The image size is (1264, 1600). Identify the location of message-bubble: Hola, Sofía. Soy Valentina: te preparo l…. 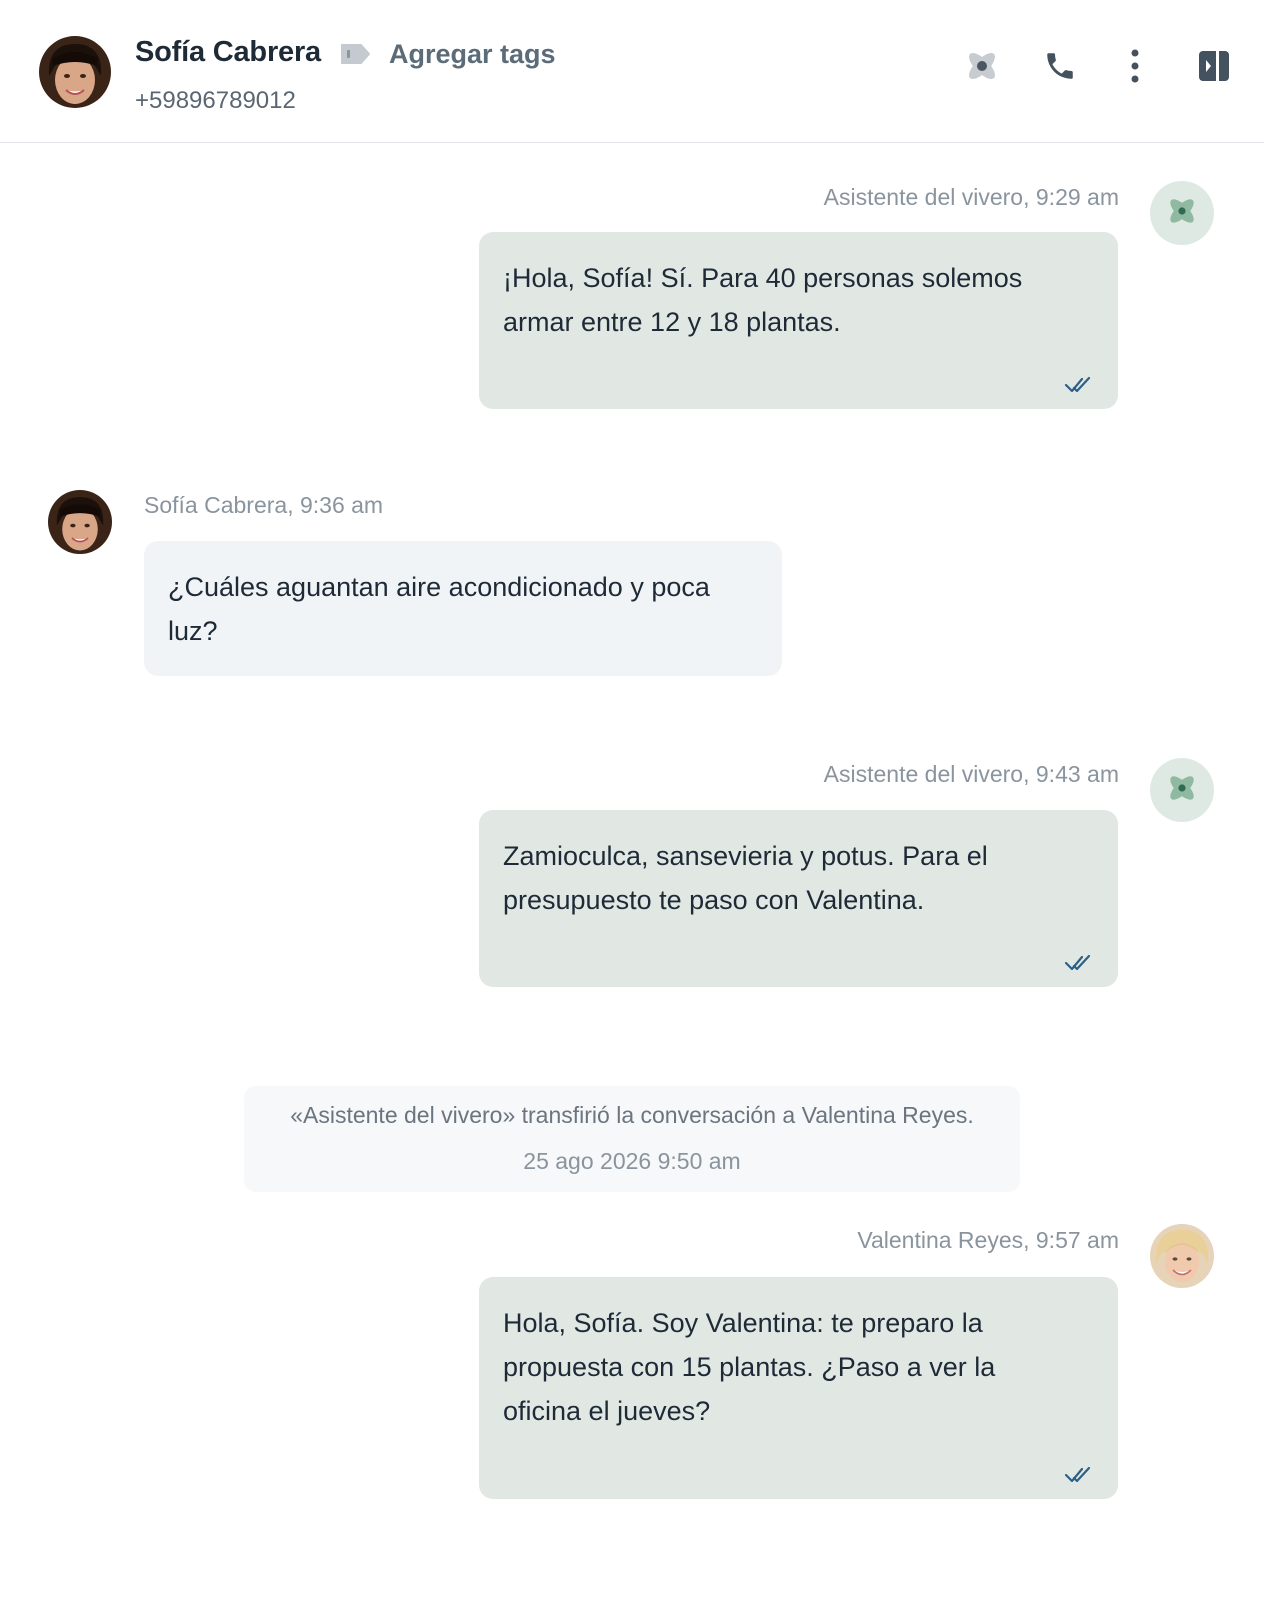
(798, 1388).